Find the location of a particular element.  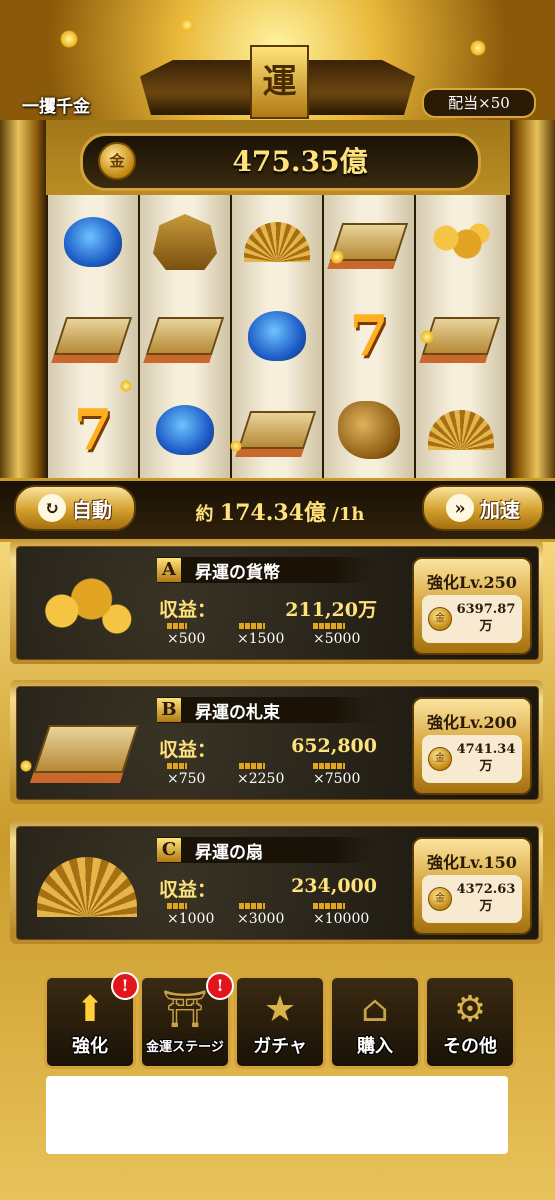

gear-box-icon: ⚙ is located at coordinates (470, 1009).